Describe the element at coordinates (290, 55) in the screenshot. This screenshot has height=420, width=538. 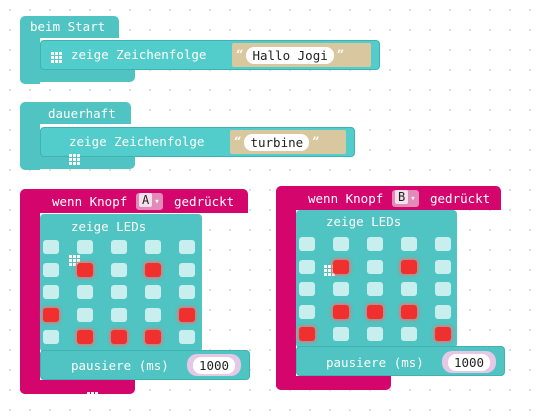
I see `string-value-field: Hallo Jogi` at that location.